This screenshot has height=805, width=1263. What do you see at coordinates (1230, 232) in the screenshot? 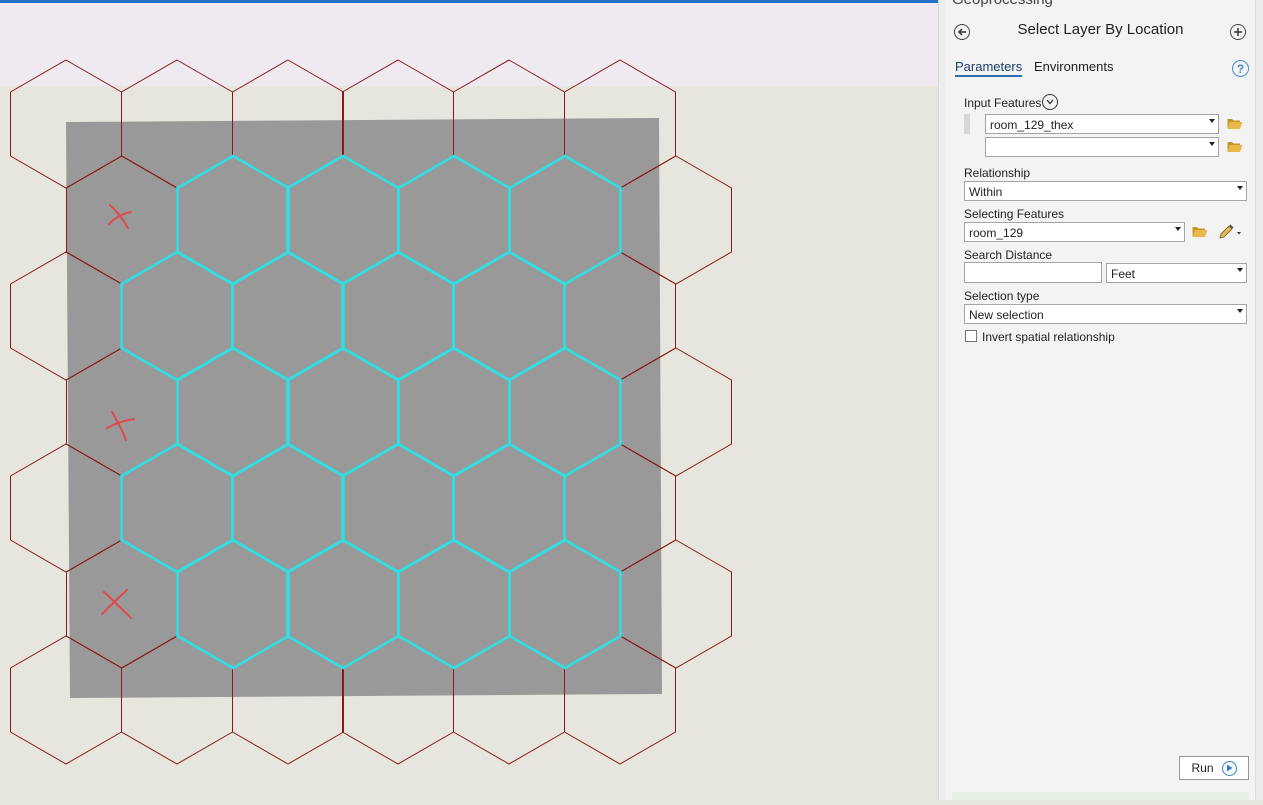
I see `pencil-edit-icon` at bounding box center [1230, 232].